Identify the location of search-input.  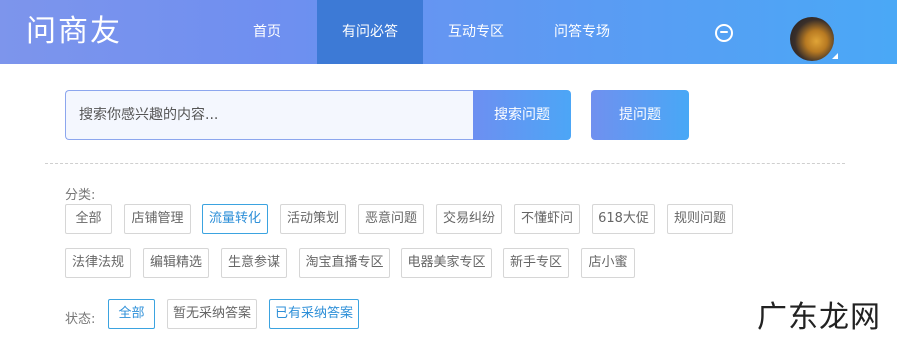
(270, 115).